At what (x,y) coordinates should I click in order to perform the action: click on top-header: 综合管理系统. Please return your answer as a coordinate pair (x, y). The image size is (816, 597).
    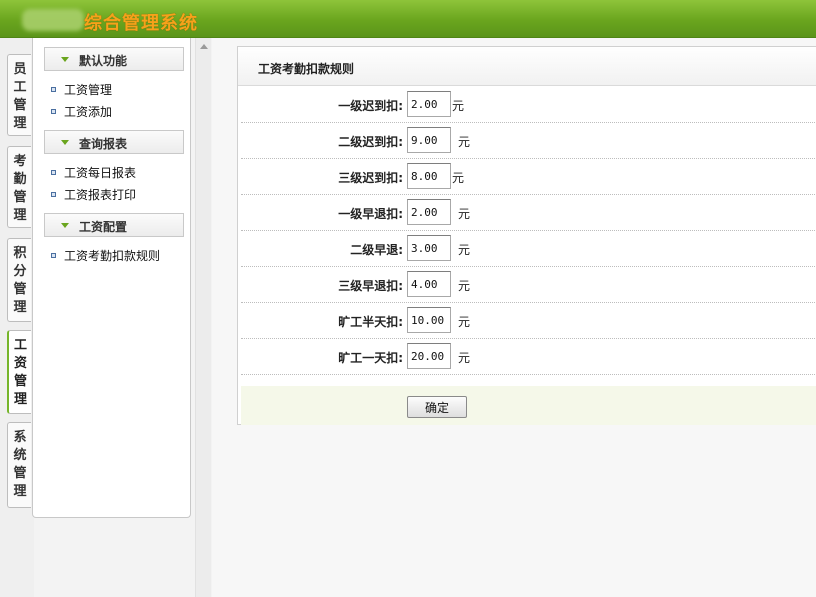
    Looking at the image, I should click on (408, 19).